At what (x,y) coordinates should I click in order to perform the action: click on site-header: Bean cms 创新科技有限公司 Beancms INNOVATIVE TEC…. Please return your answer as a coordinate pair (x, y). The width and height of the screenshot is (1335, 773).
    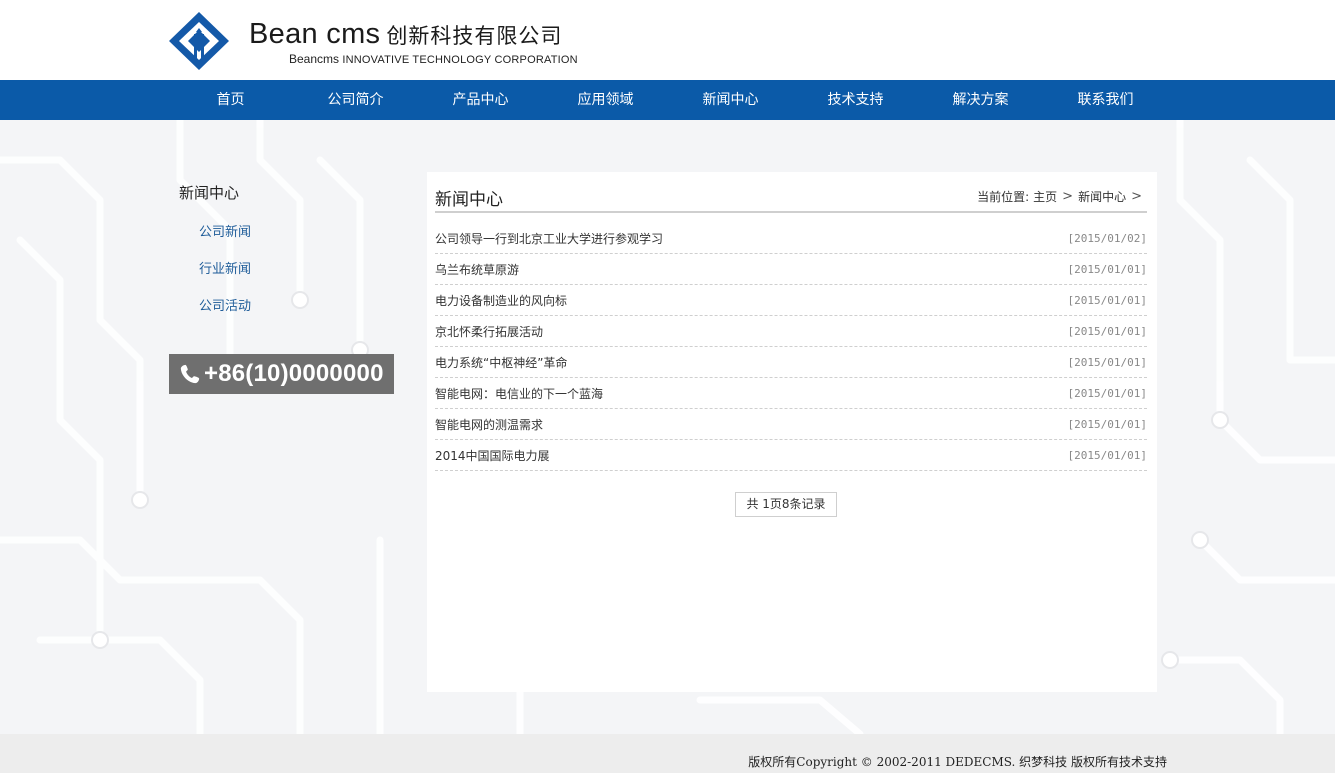
    Looking at the image, I should click on (667, 40).